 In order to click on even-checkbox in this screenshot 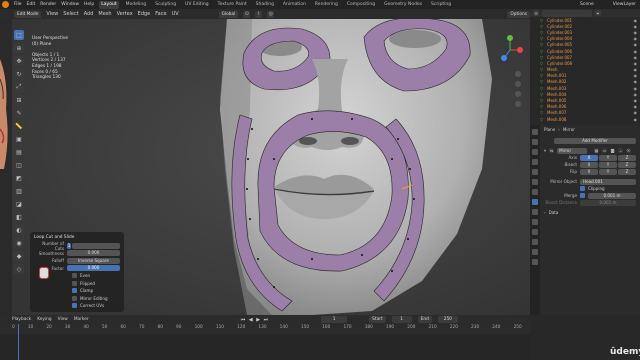, I will do `click(74, 276)`.